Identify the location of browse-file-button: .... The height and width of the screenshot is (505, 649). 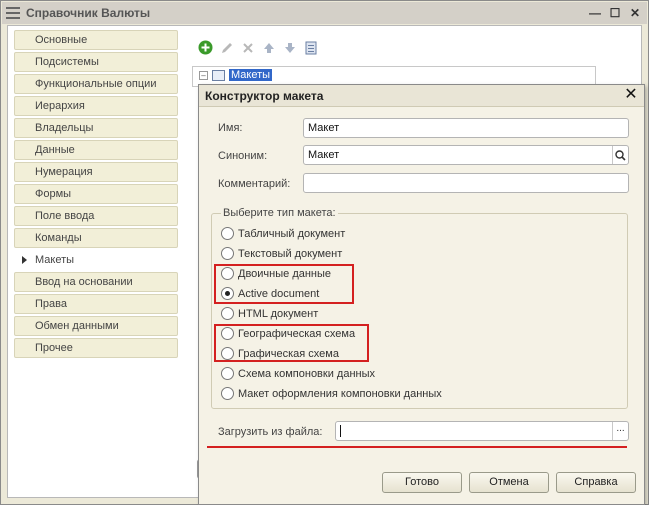
(620, 431).